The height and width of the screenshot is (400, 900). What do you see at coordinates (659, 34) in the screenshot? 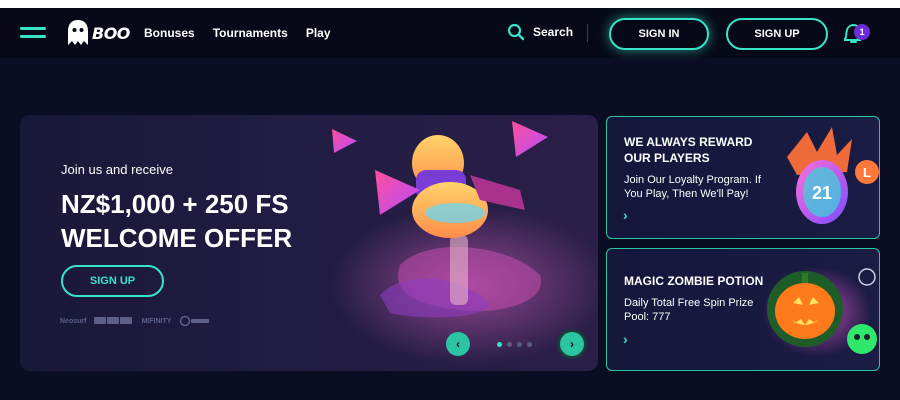
I see `sign-in-button: SIGN IN` at bounding box center [659, 34].